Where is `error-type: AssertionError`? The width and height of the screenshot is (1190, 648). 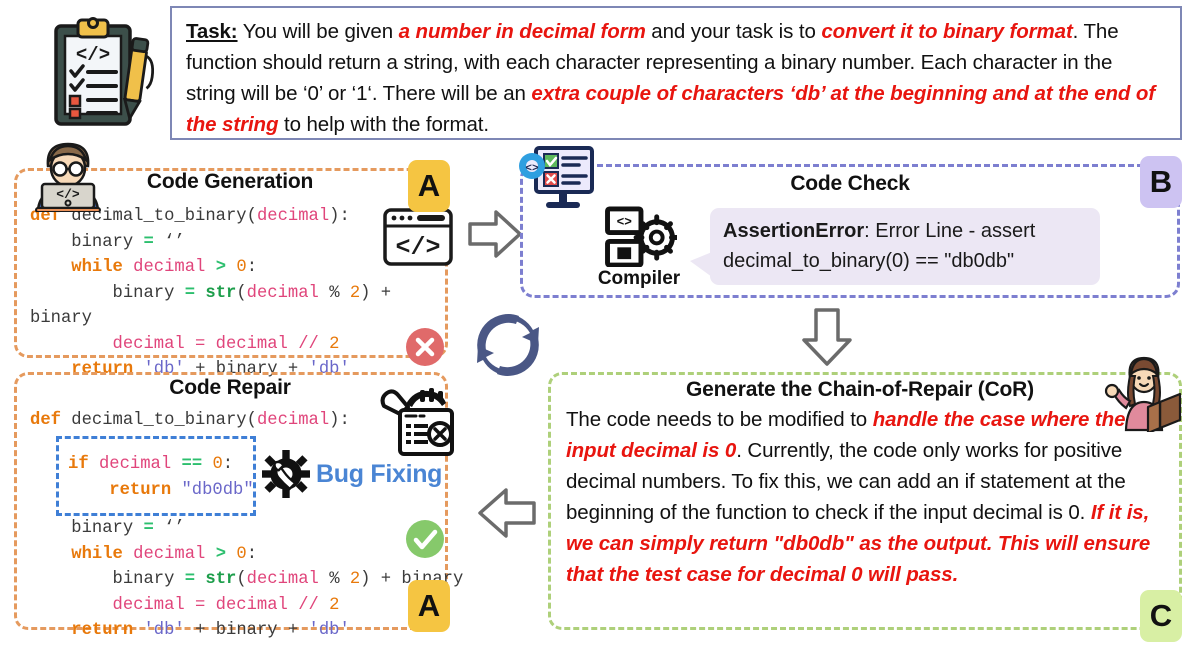 error-type: AssertionError is located at coordinates (794, 231).